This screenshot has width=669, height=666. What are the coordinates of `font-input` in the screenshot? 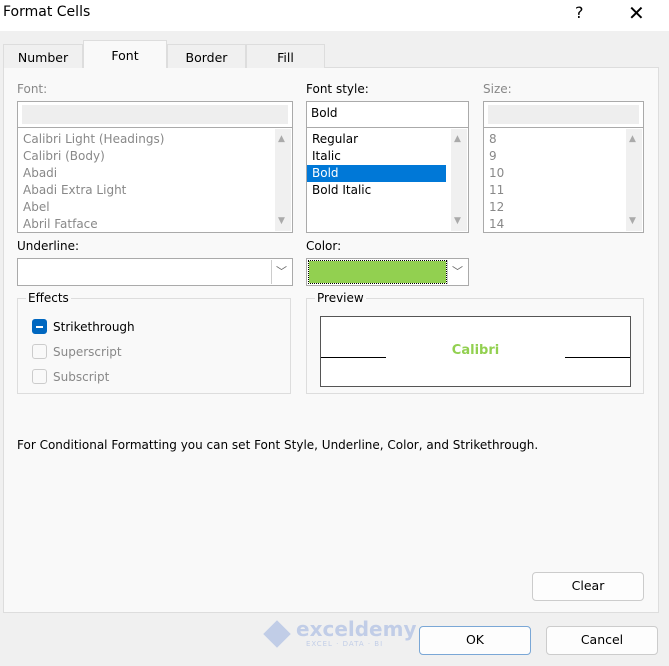 It's located at (155, 114).